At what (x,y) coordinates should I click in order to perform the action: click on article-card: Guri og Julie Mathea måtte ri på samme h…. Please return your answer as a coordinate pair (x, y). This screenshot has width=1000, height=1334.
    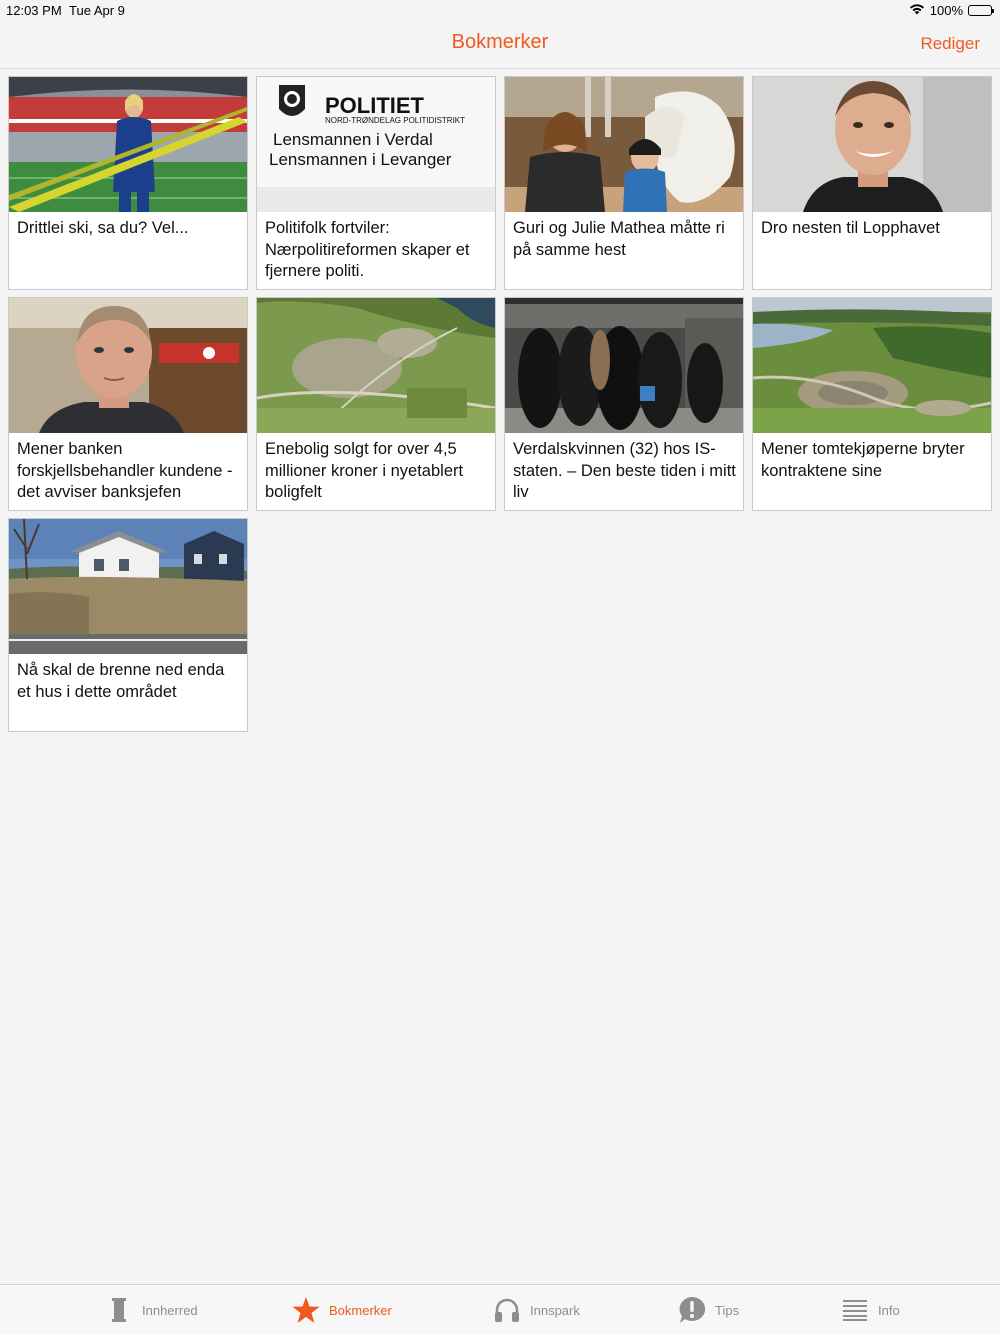
    Looking at the image, I should click on (624, 183).